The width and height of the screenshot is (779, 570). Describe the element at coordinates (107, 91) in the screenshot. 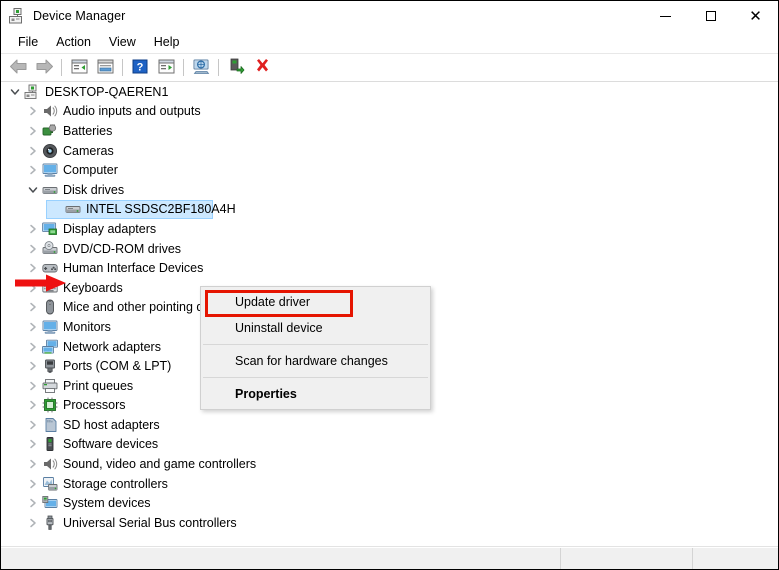

I see `tree-item-label: DESKTOP-QAEREN1` at that location.